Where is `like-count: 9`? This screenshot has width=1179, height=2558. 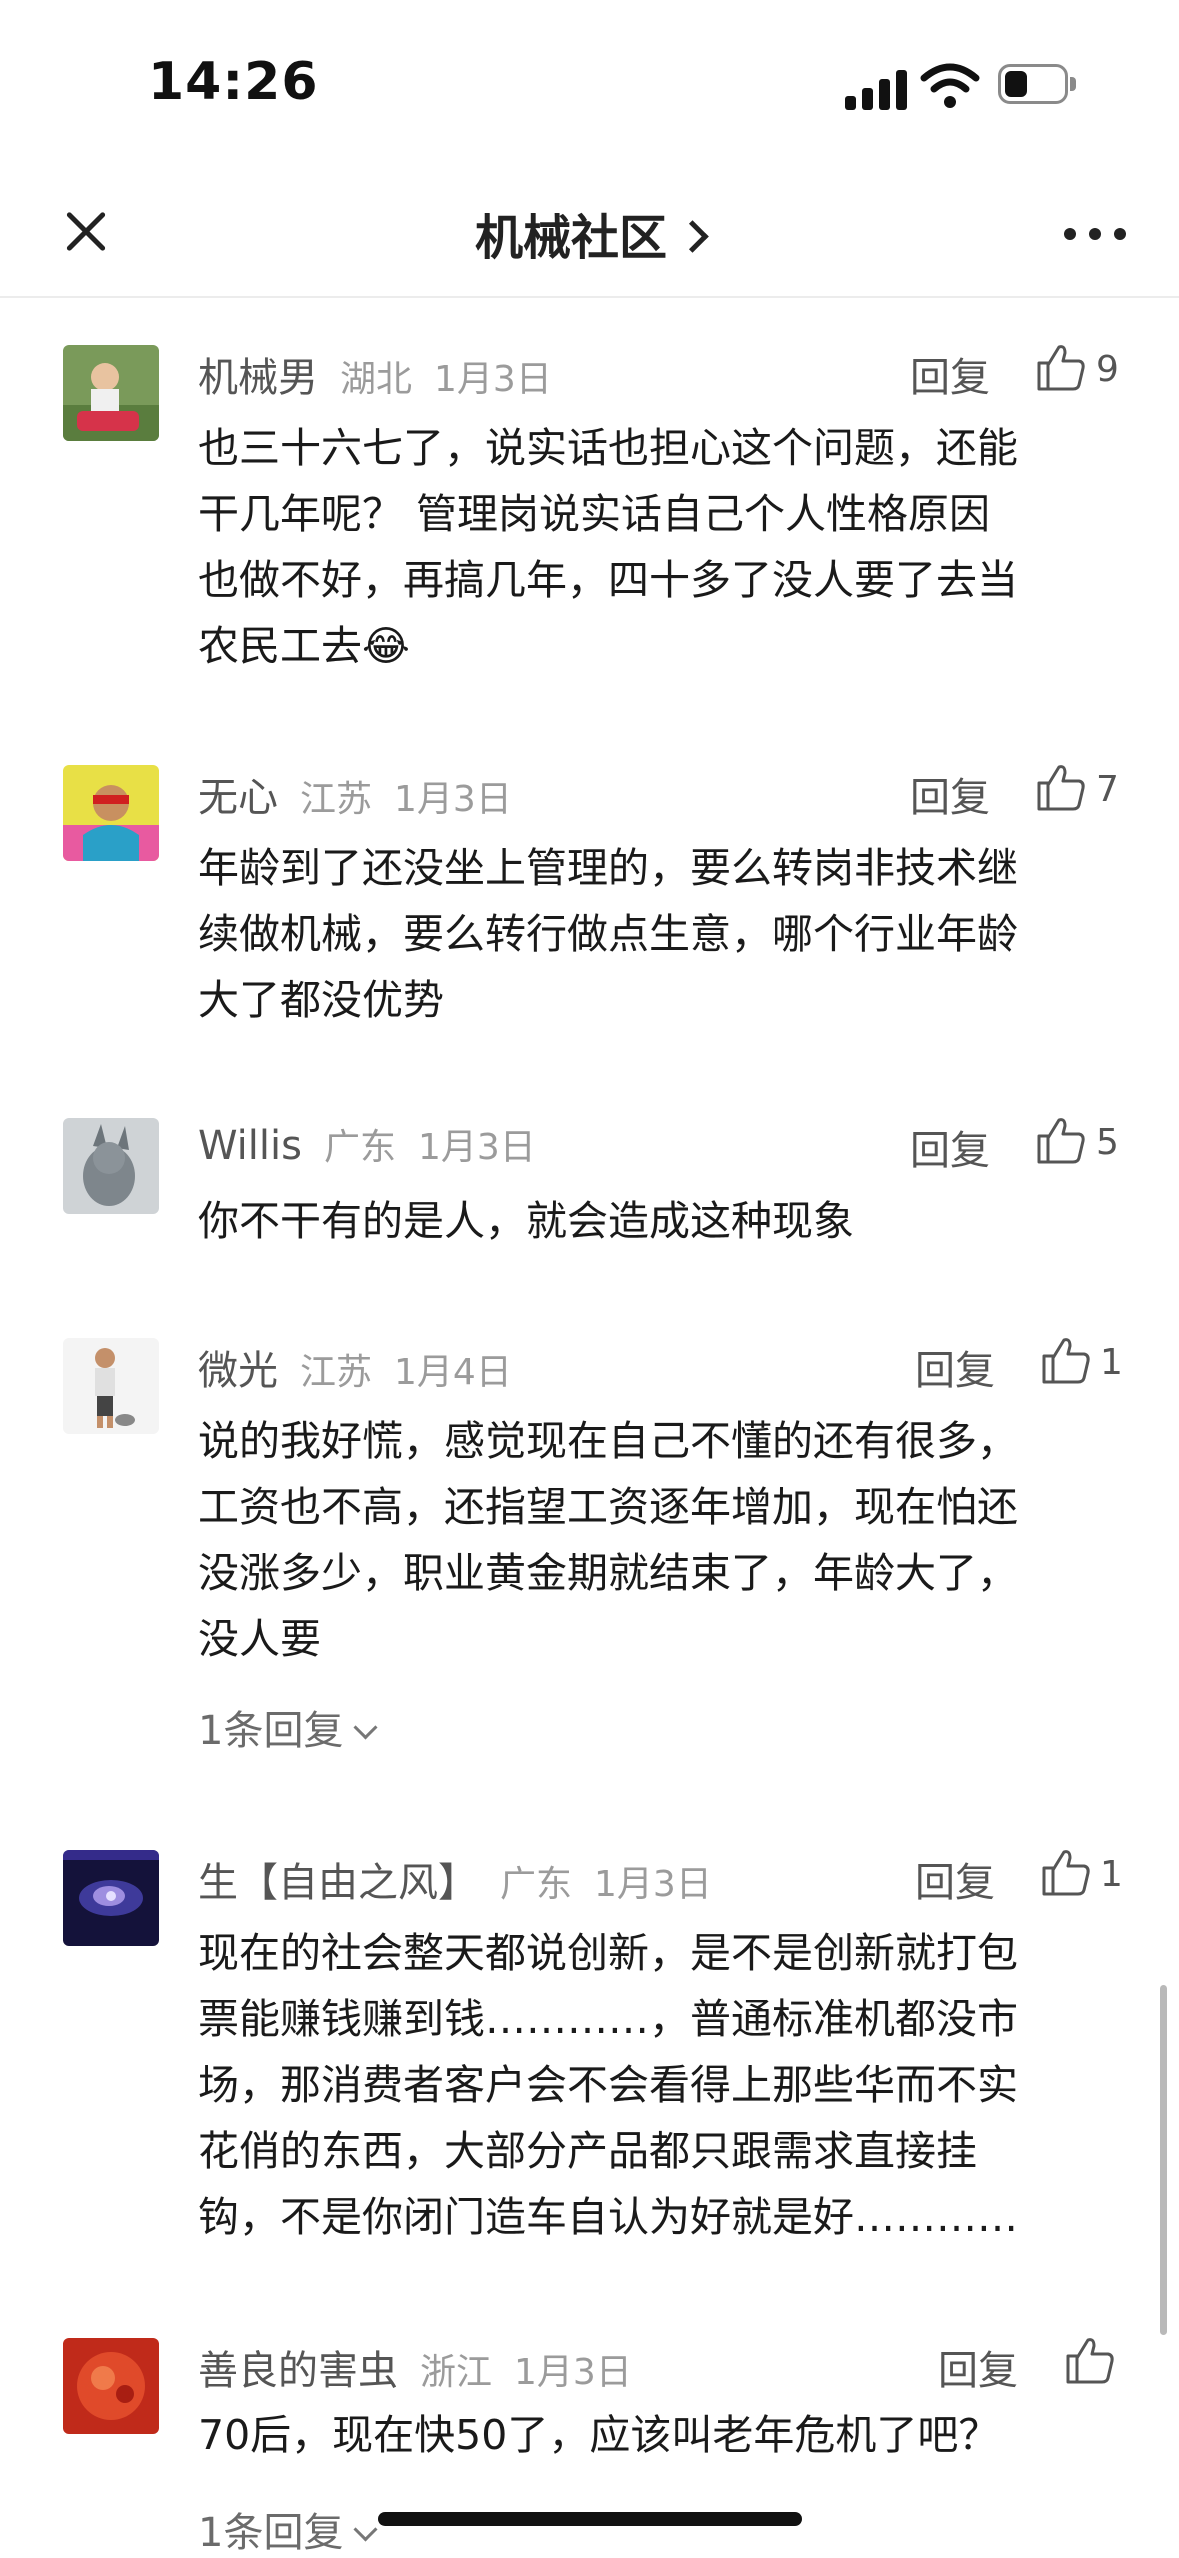
like-count: 9 is located at coordinates (1107, 369).